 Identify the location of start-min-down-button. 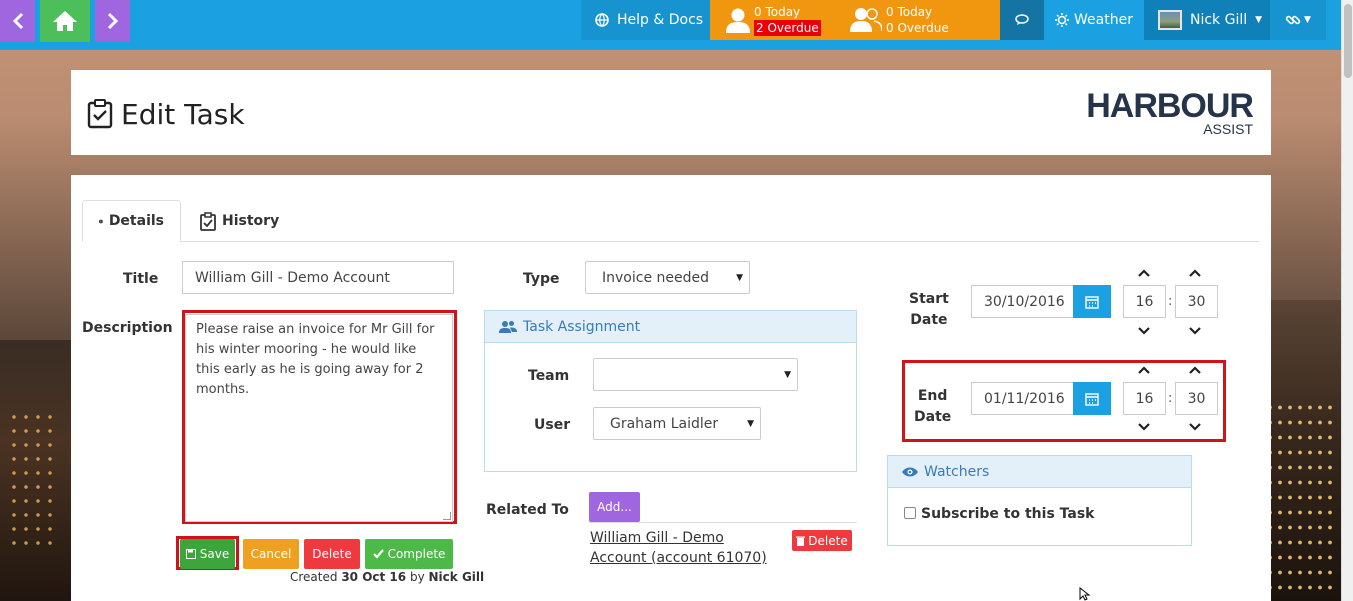
(1195, 331).